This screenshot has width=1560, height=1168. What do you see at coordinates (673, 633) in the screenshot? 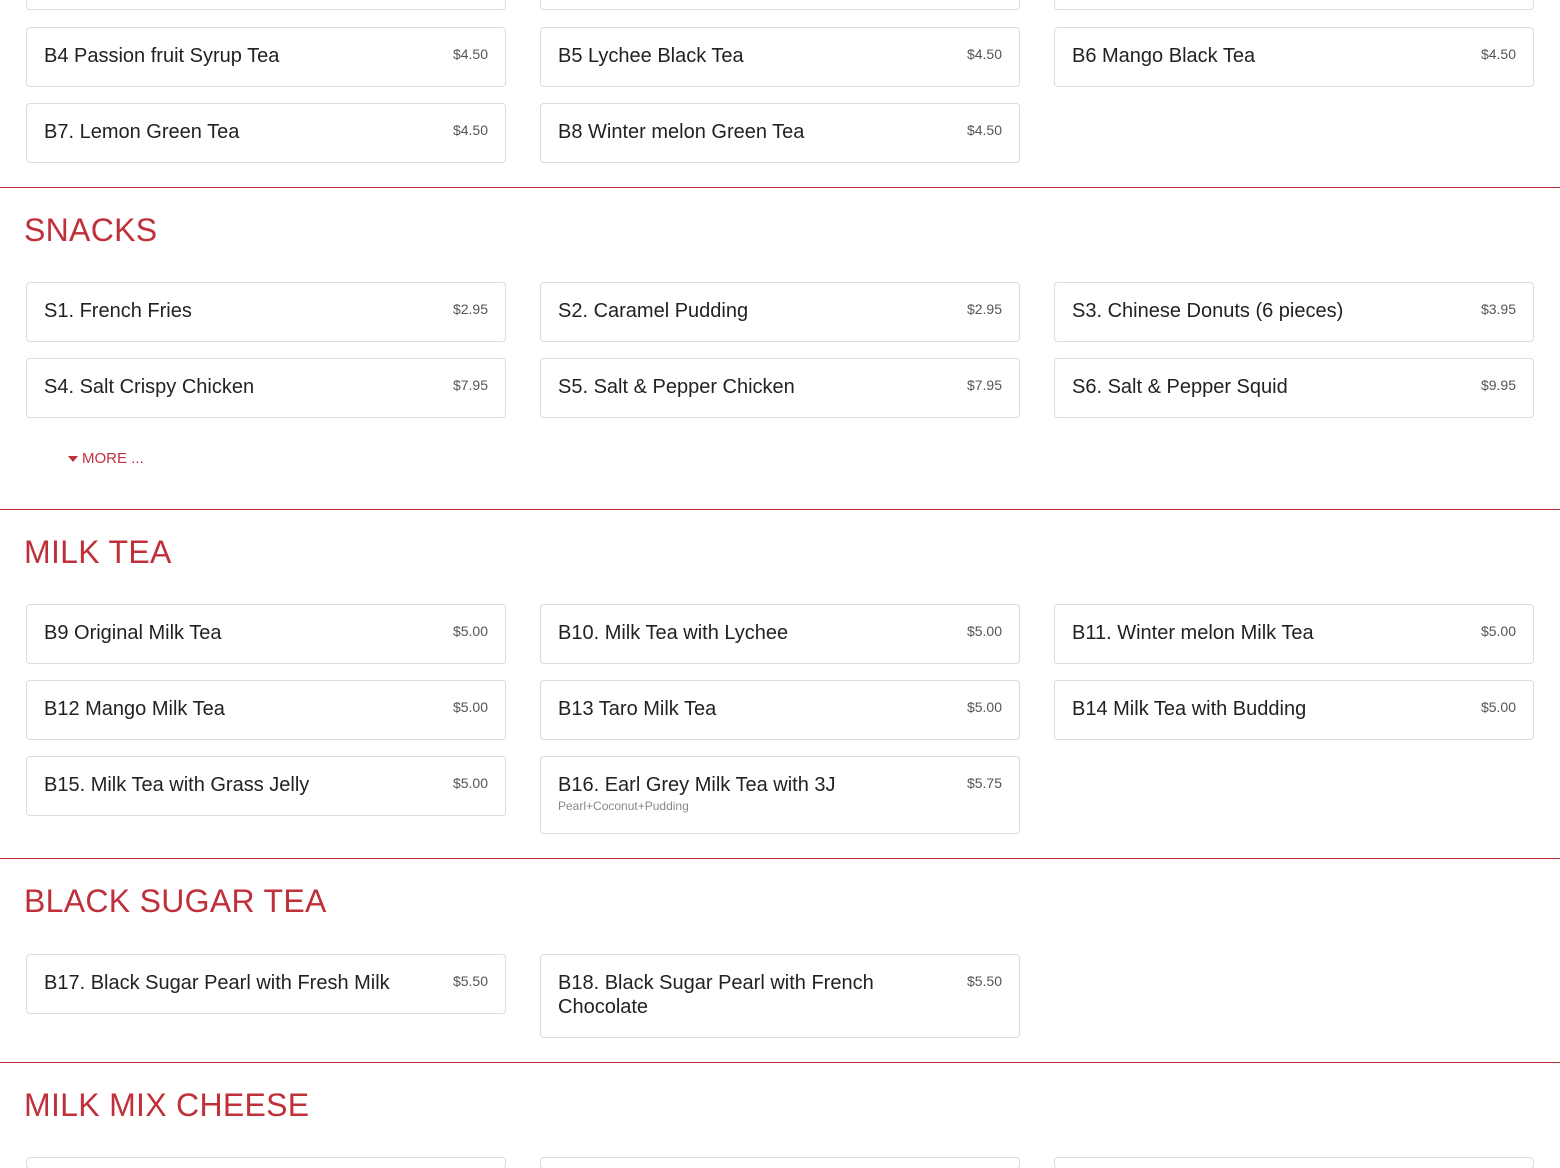
I see `item-name: B10. Milk Tea with Lychee` at bounding box center [673, 633].